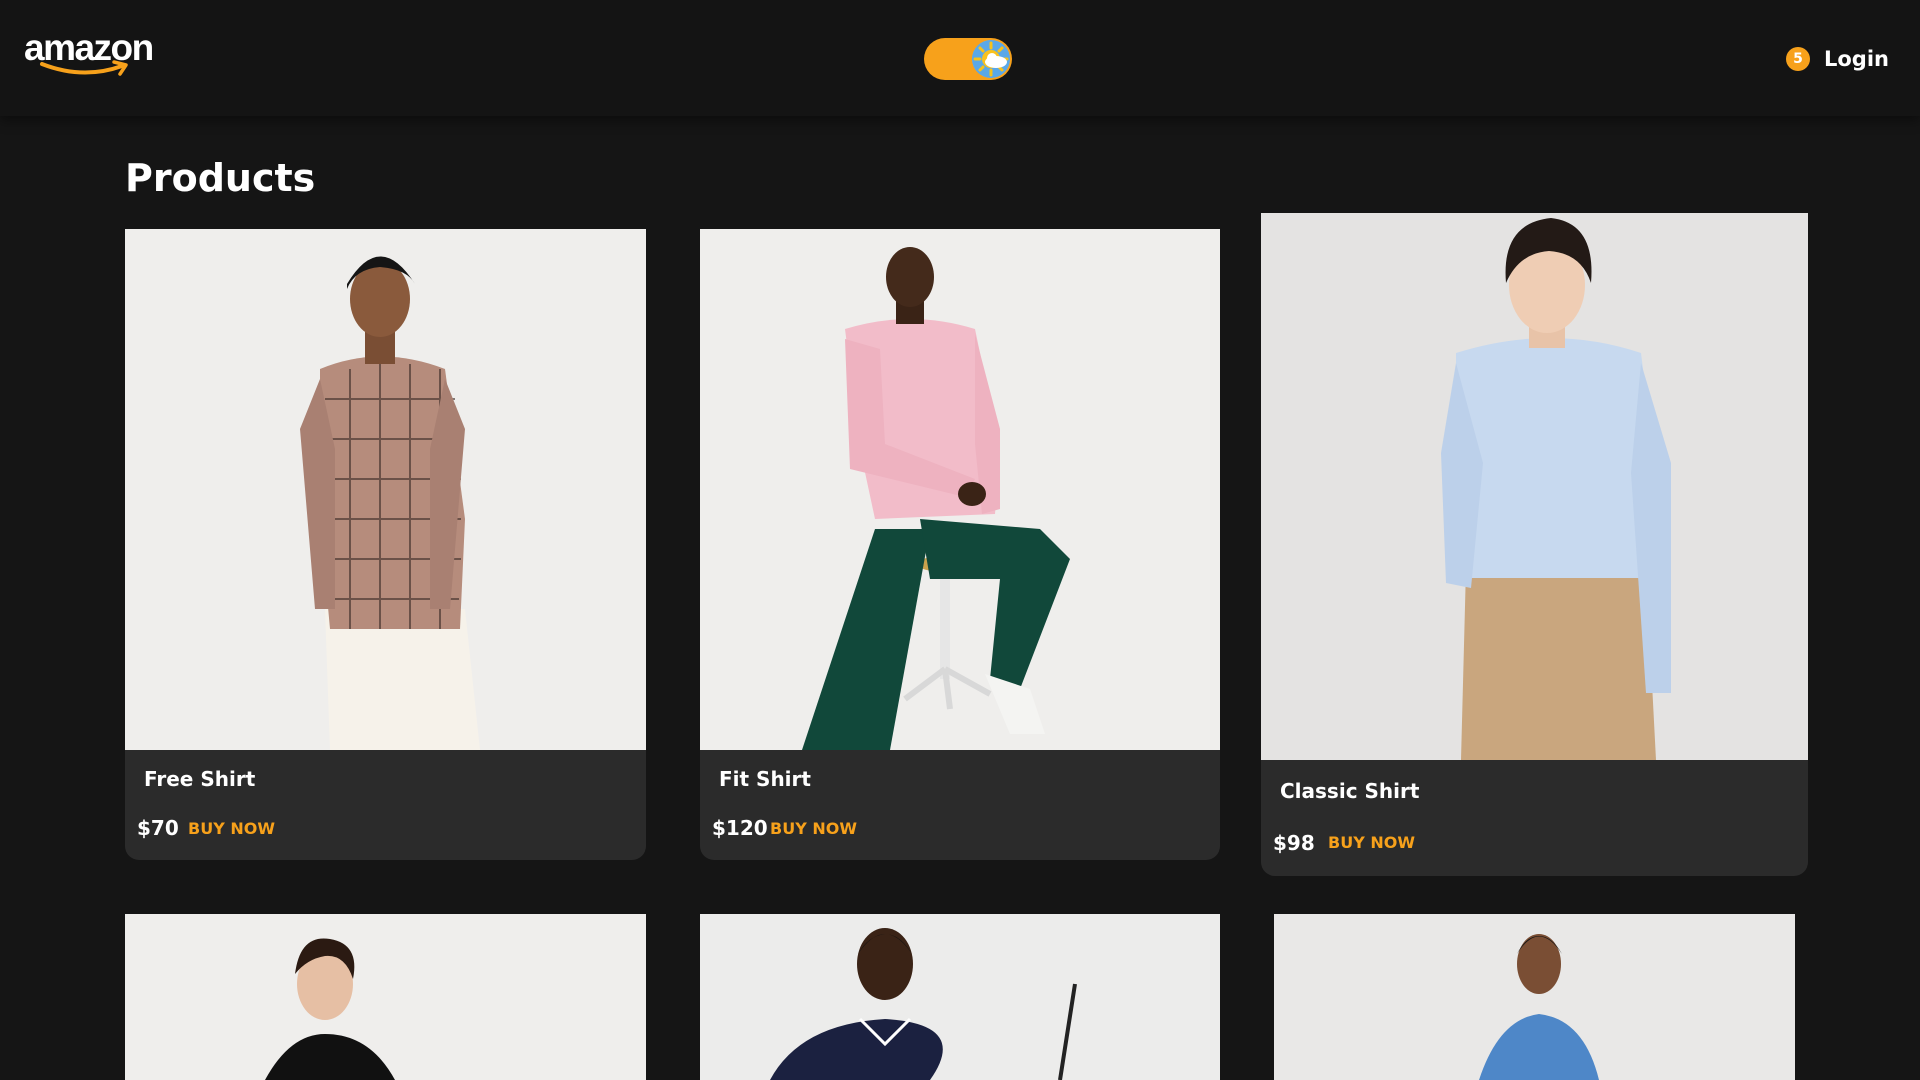 This screenshot has width=1920, height=1080. What do you see at coordinates (1294, 843) in the screenshot?
I see `product-price: $98` at bounding box center [1294, 843].